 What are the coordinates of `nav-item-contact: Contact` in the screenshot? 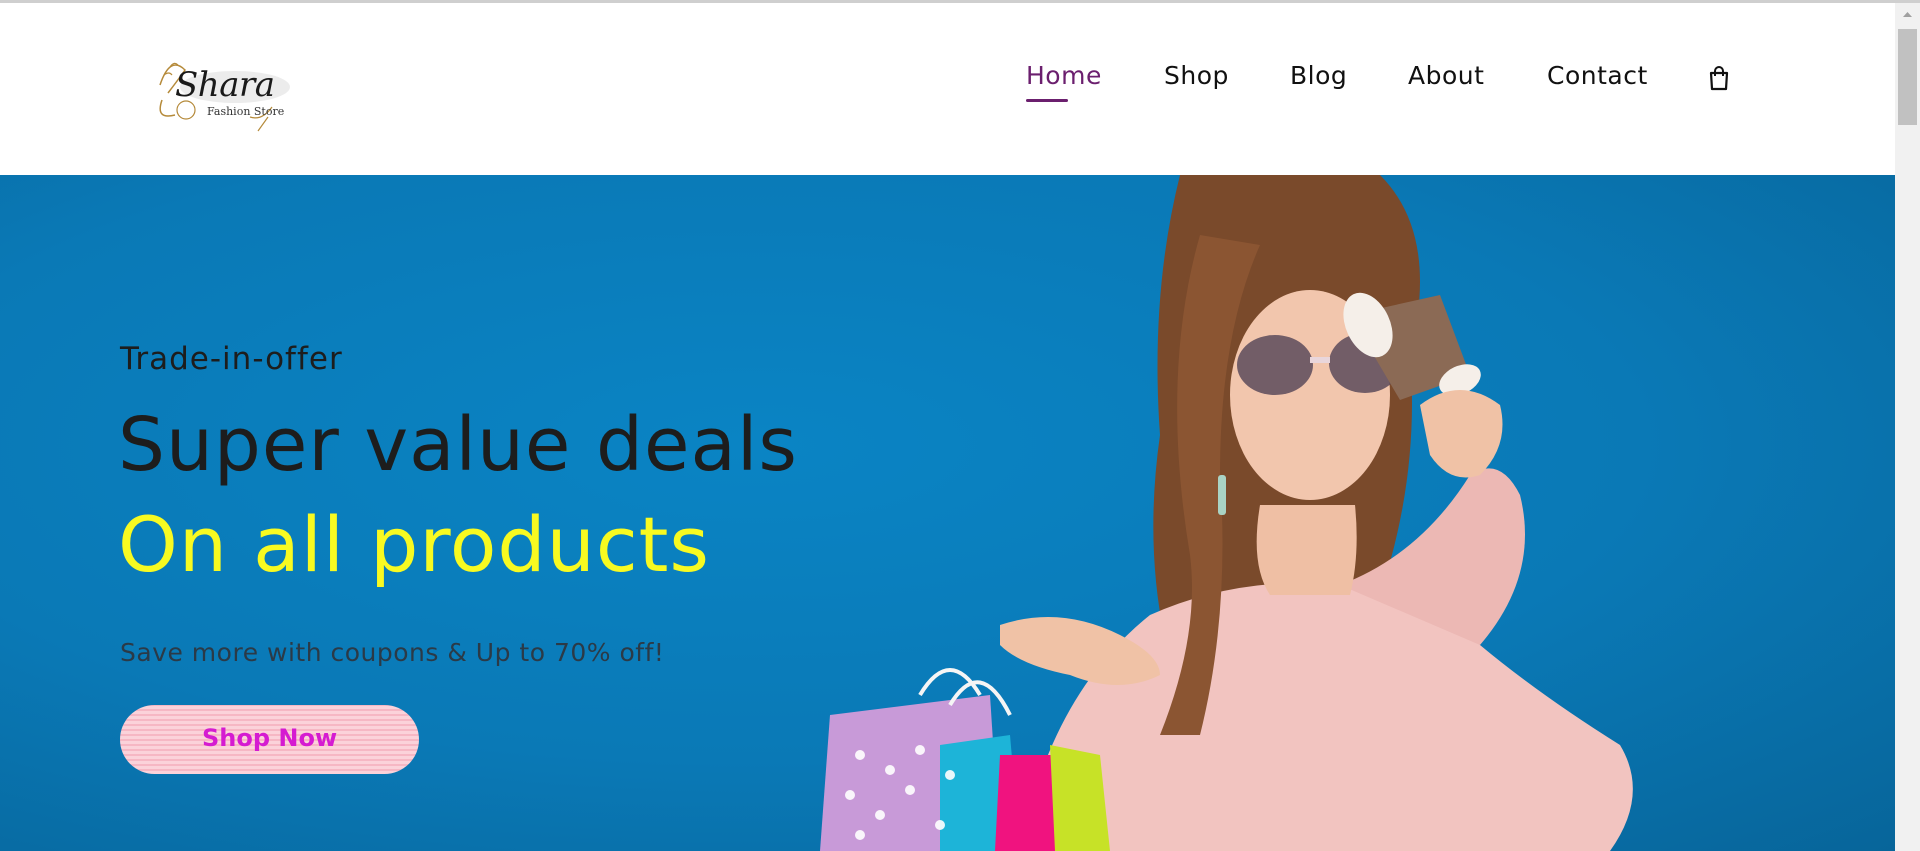 It's located at (1597, 75).